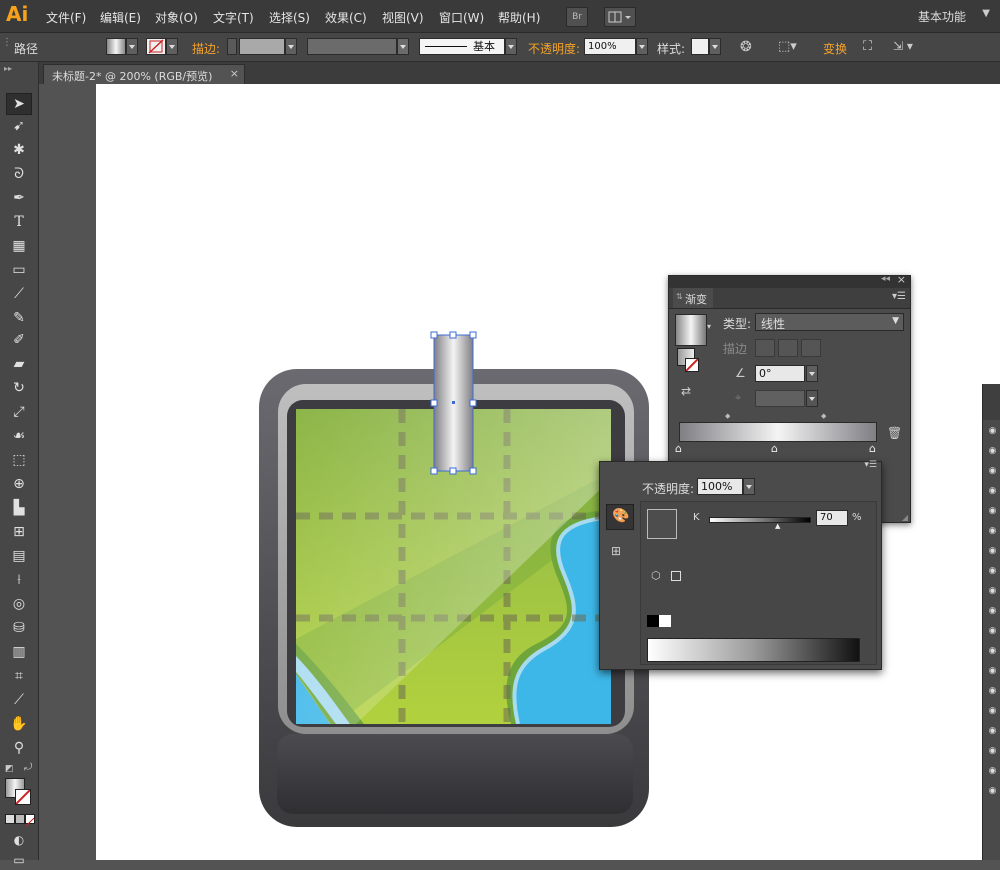  I want to click on gradient-mode-icon, so click(20, 819).